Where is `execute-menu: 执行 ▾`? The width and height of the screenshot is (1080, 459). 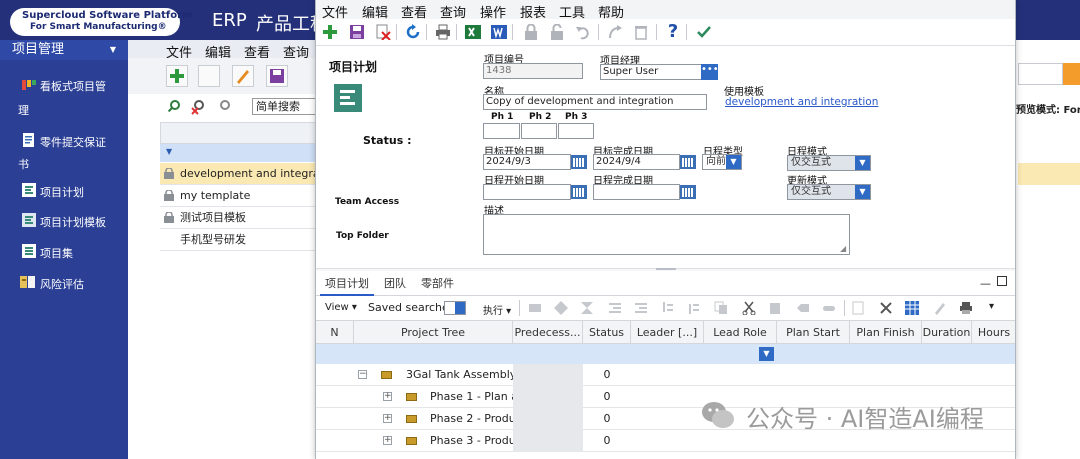 execute-menu: 执行 ▾ is located at coordinates (497, 309).